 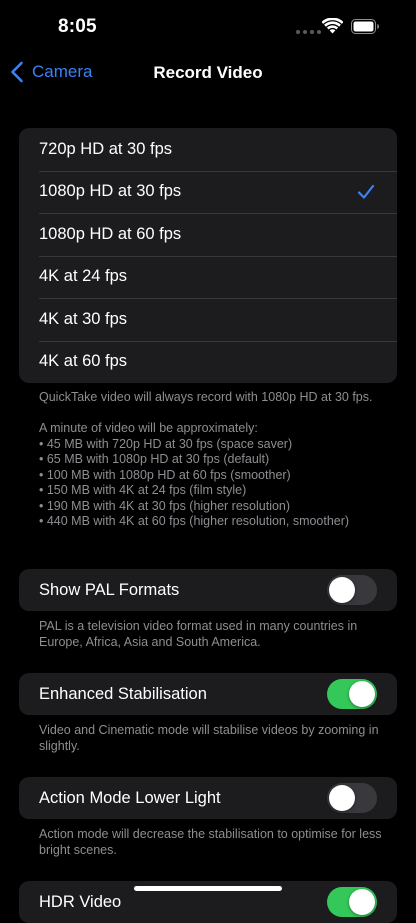 I want to click on size-item: • 150 MB with 4K at 24 fps (film style), so click(x=143, y=490).